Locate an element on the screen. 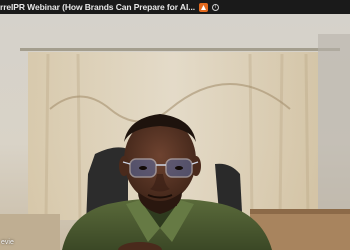  recording-badge-icon is located at coordinates (203, 7).